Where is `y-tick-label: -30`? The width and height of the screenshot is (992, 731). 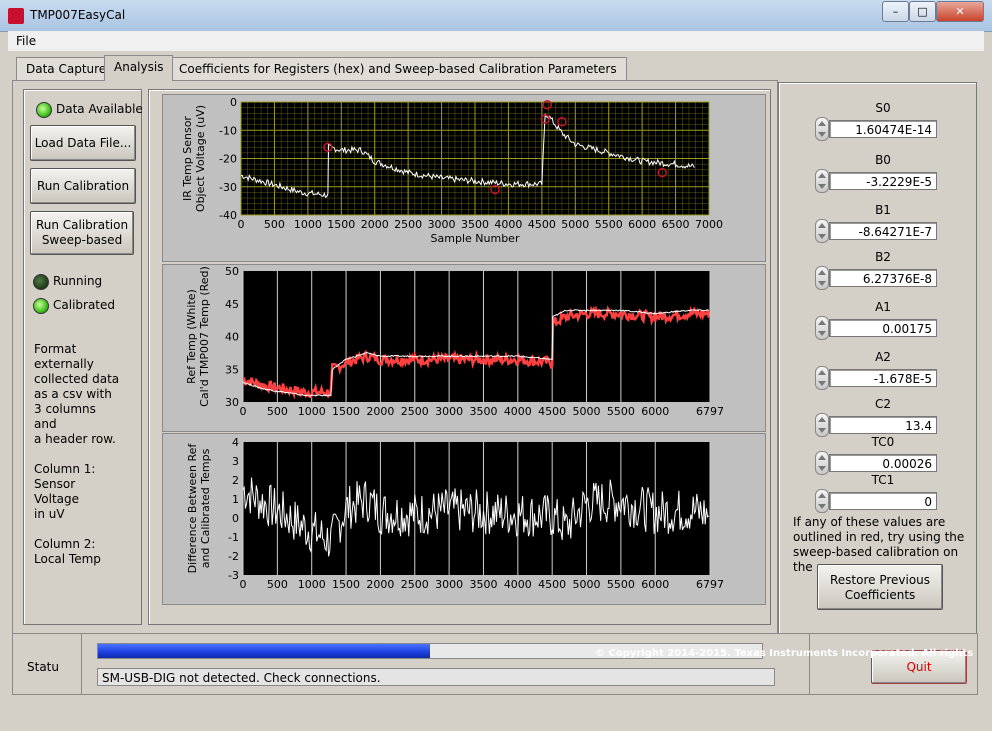 y-tick-label: -30 is located at coordinates (228, 187).